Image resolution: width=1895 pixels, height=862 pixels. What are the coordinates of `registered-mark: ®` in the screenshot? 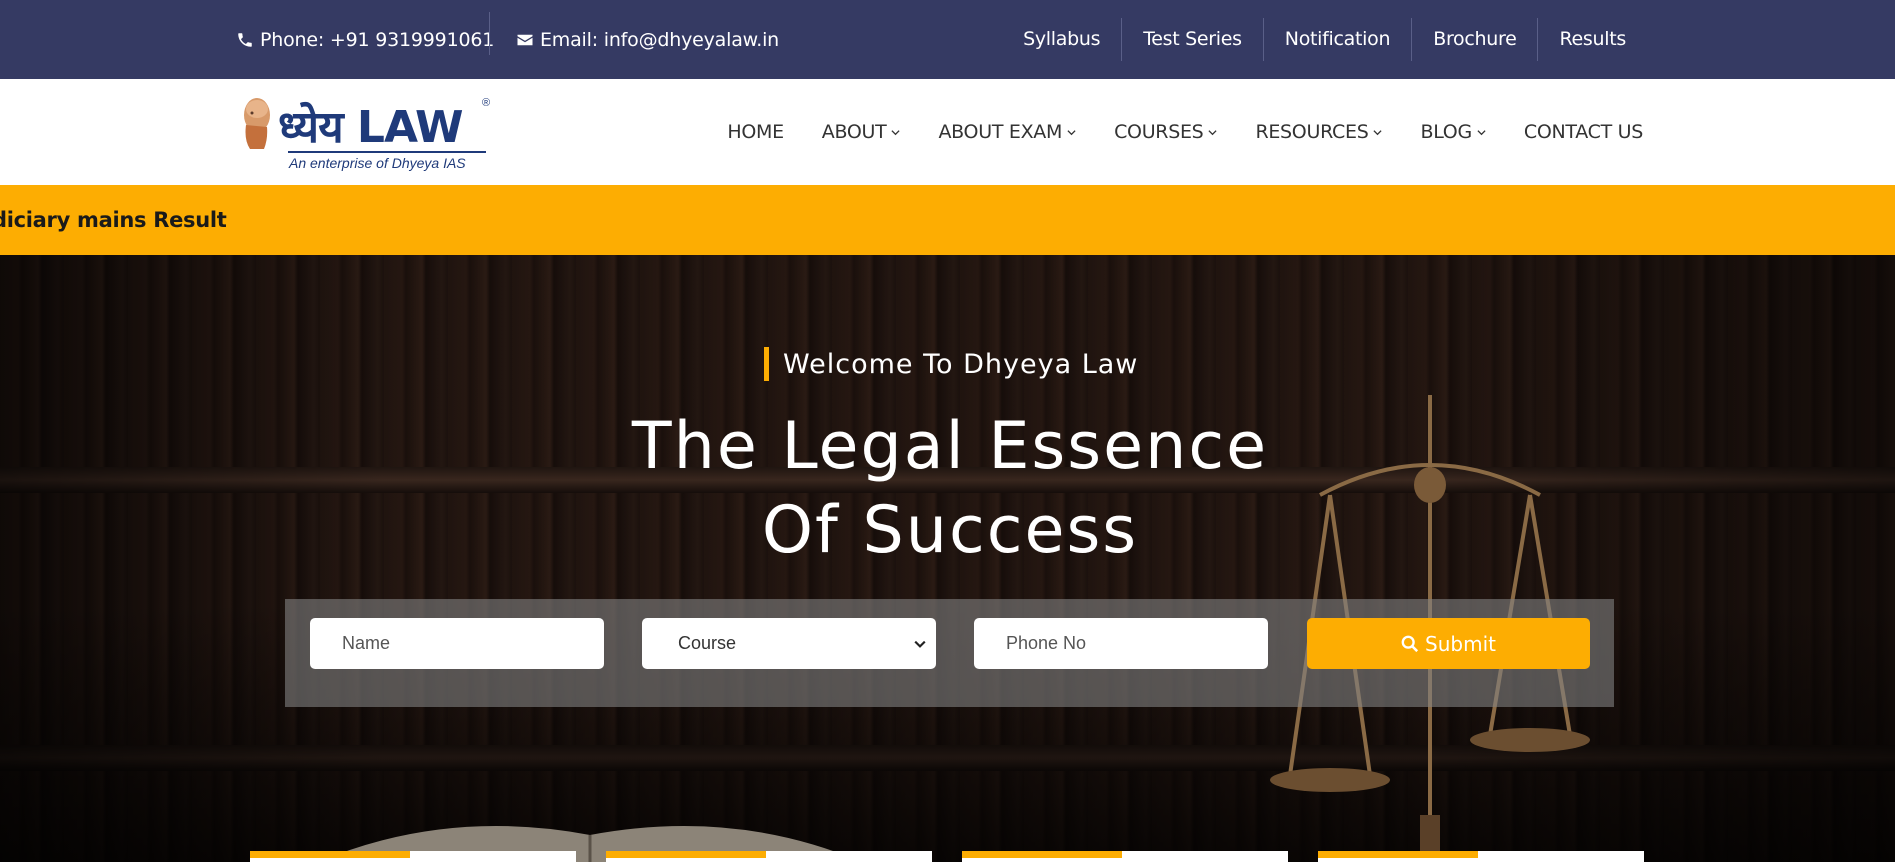 It's located at (486, 103).